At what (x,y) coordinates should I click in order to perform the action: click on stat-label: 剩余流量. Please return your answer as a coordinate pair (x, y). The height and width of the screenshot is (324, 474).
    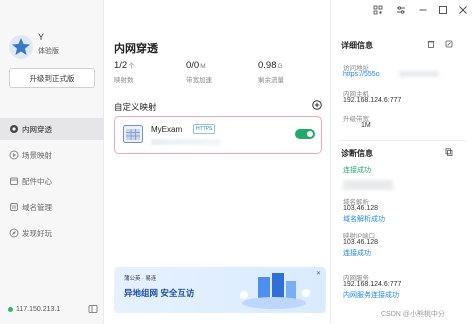
    Looking at the image, I should click on (271, 80).